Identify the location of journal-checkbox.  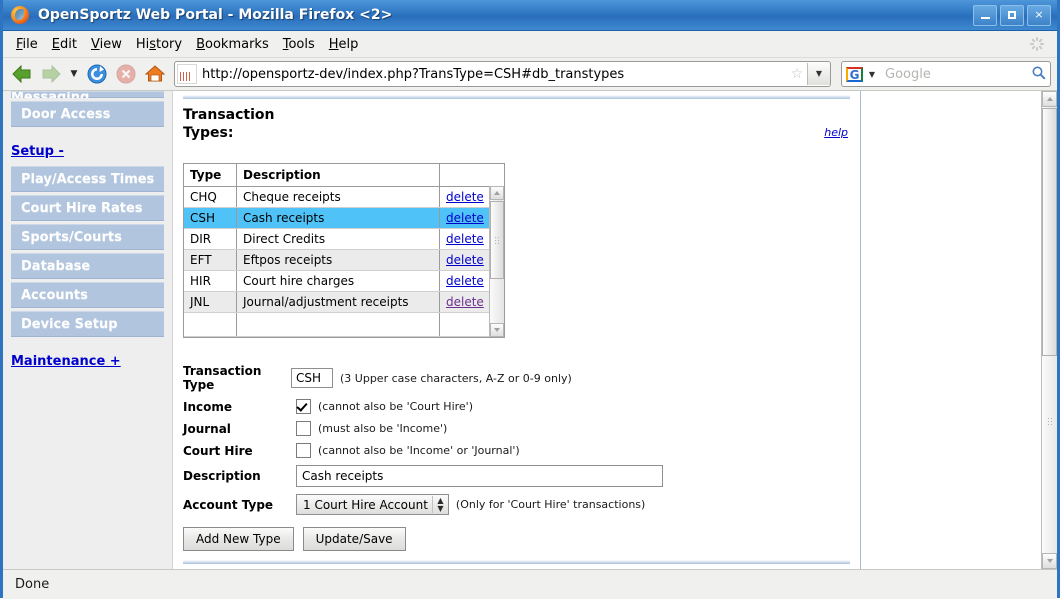
(303, 428).